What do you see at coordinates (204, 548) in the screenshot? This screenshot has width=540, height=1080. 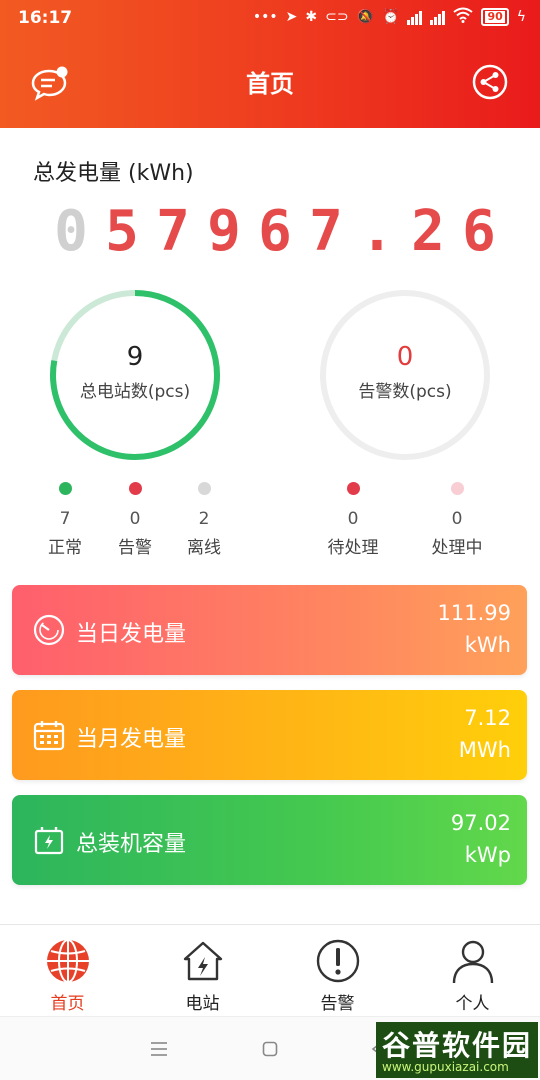 I see `offline-label: 离线` at bounding box center [204, 548].